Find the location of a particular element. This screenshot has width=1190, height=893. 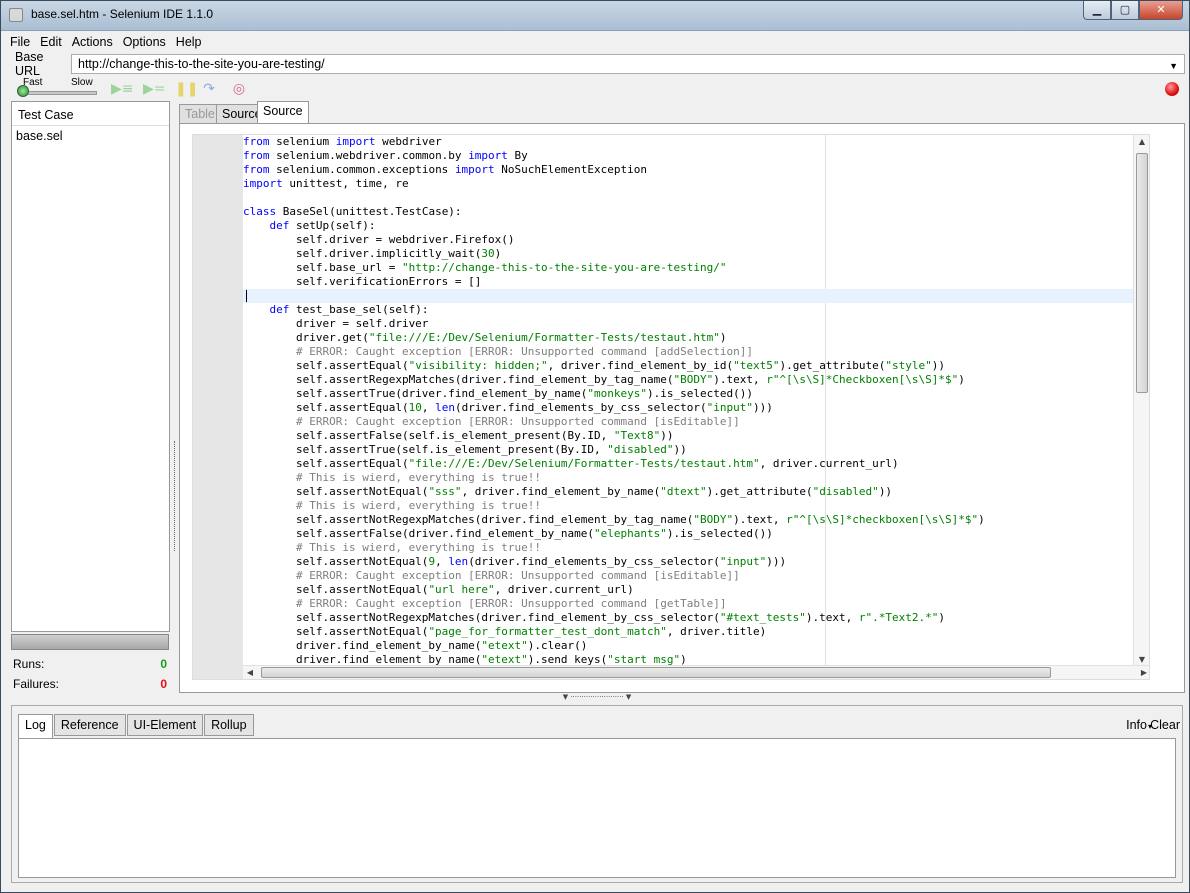

code-token: "input" is located at coordinates (743, 561).